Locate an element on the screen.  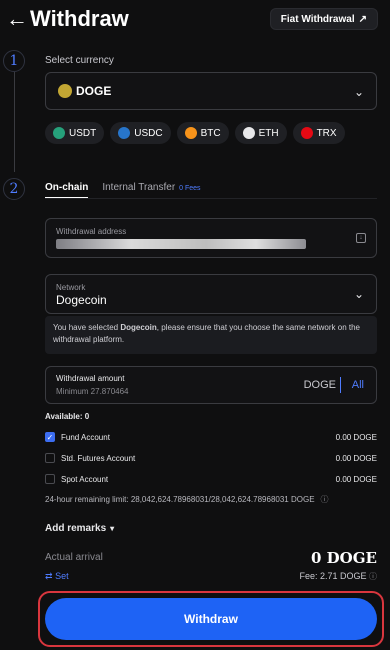
chip-label: TRX is located at coordinates (326, 133).